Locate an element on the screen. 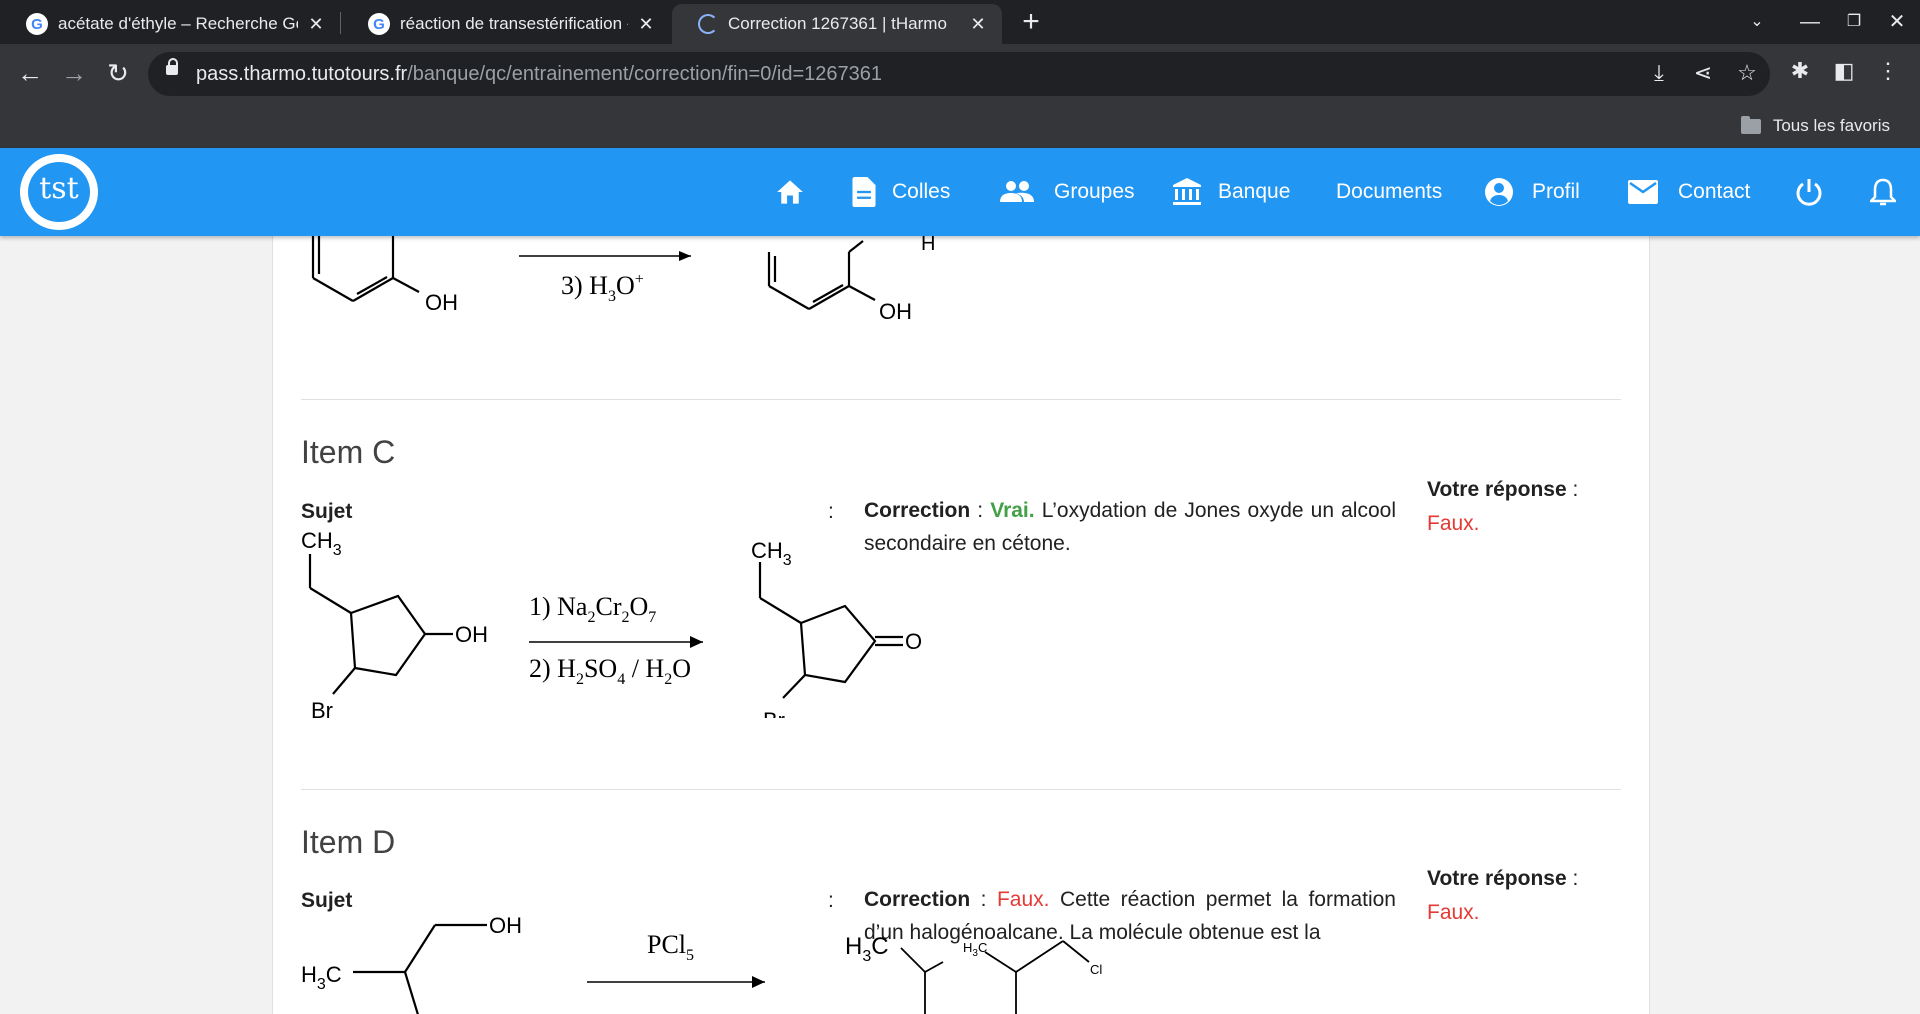  logo-text: tst is located at coordinates (59, 188).